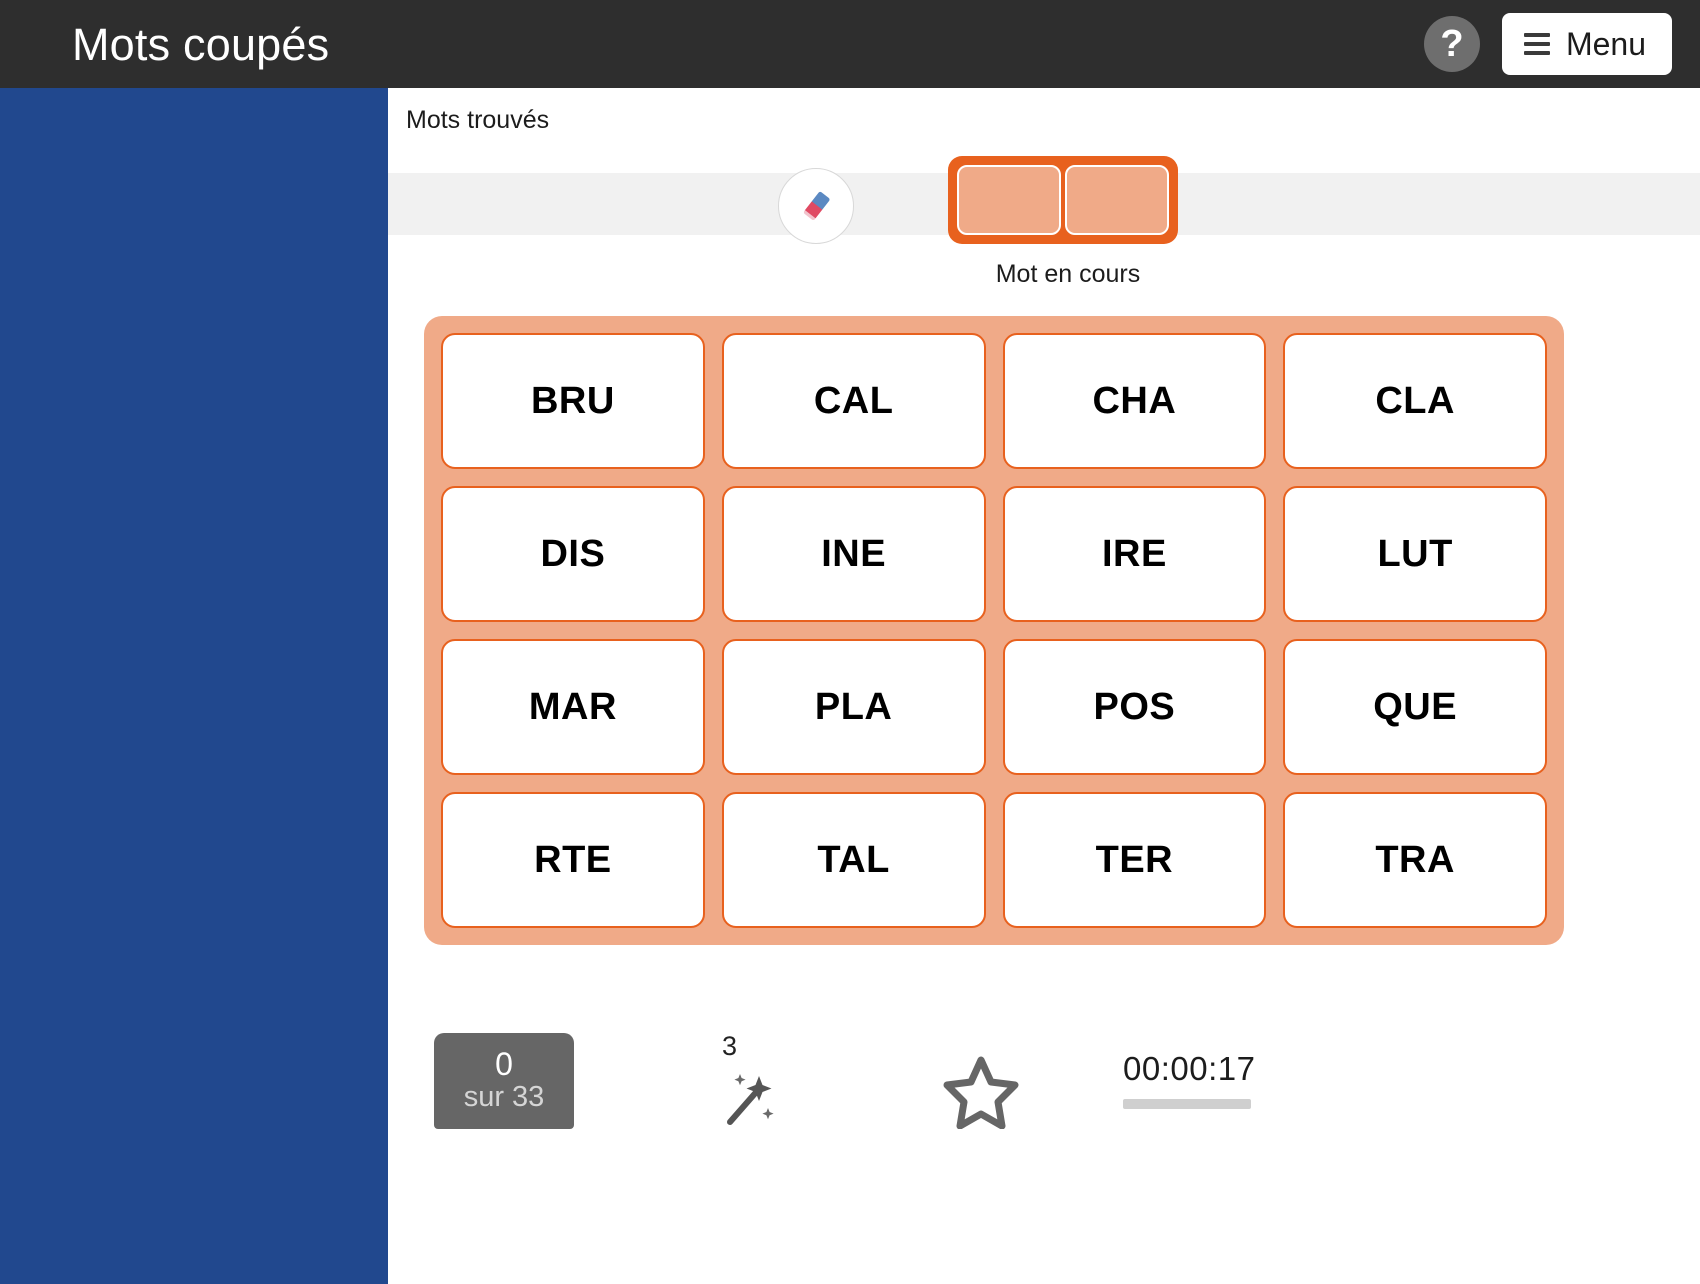  What do you see at coordinates (1187, 1104) in the screenshot?
I see `timer-progress-bar` at bounding box center [1187, 1104].